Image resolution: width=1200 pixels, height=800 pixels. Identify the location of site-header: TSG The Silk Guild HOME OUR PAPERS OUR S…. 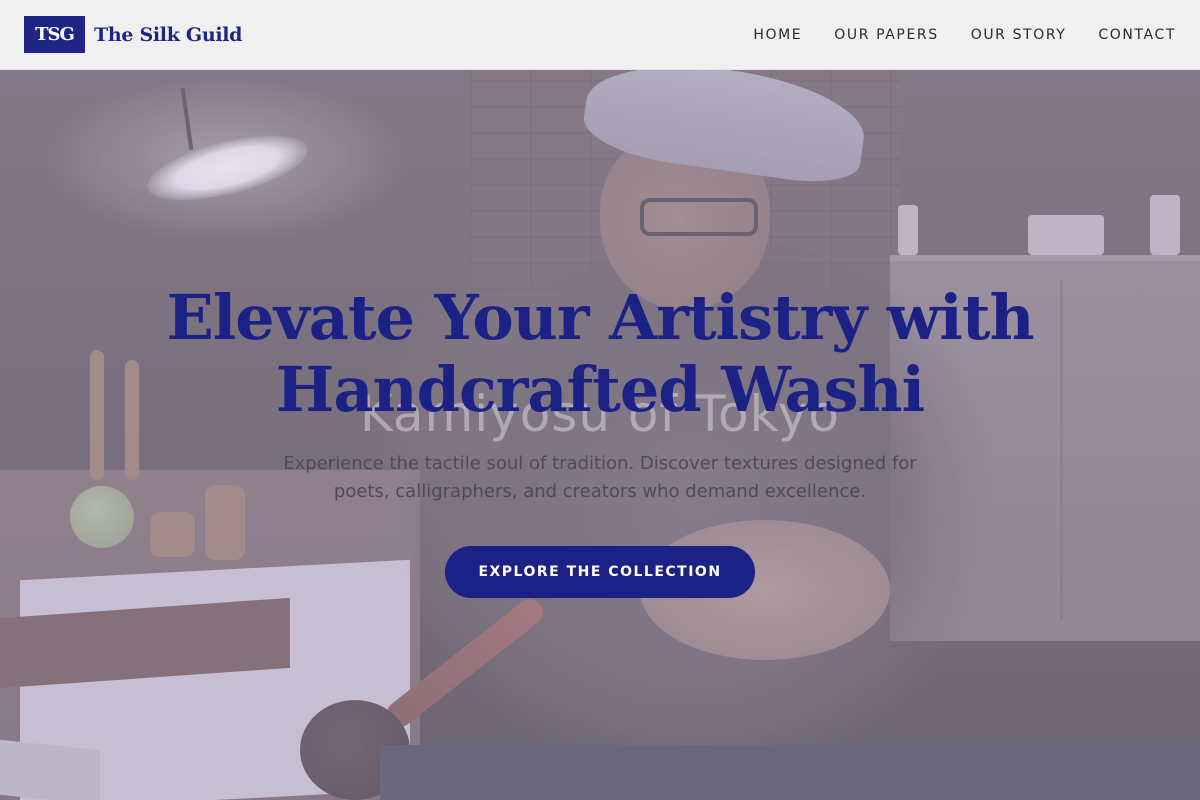
(600, 35).